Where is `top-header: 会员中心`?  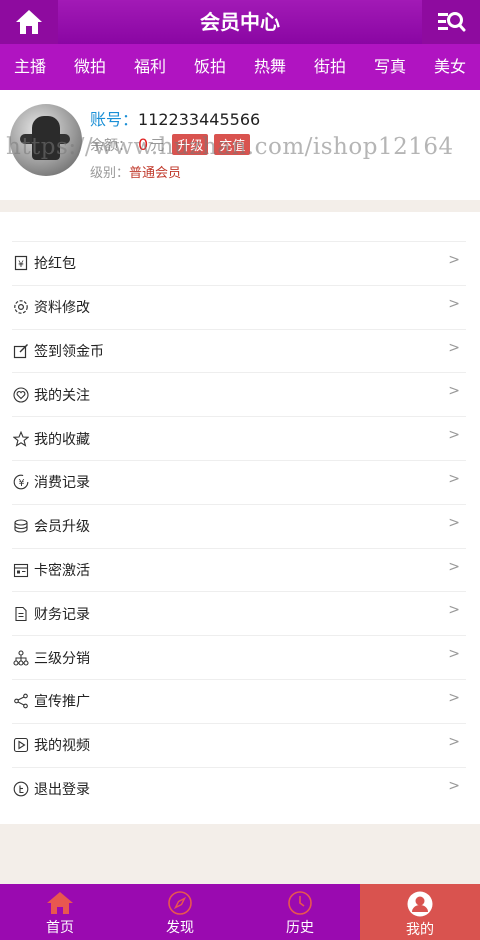
top-header: 会员中心 is located at coordinates (240, 22).